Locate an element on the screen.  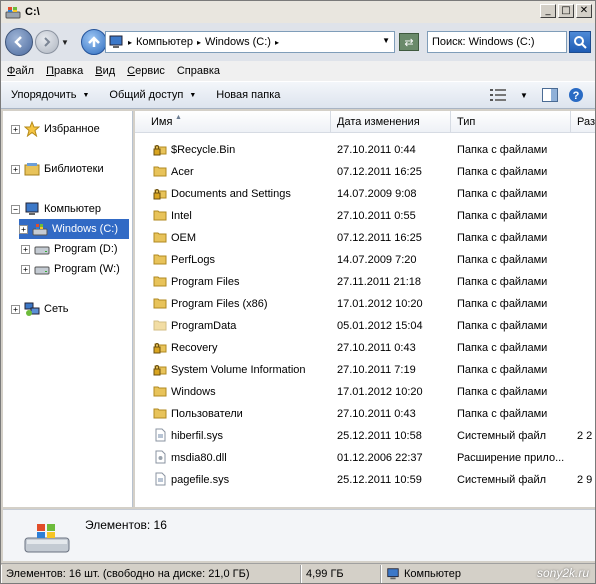
menu-file: Файл is located at coordinates (20, 71).